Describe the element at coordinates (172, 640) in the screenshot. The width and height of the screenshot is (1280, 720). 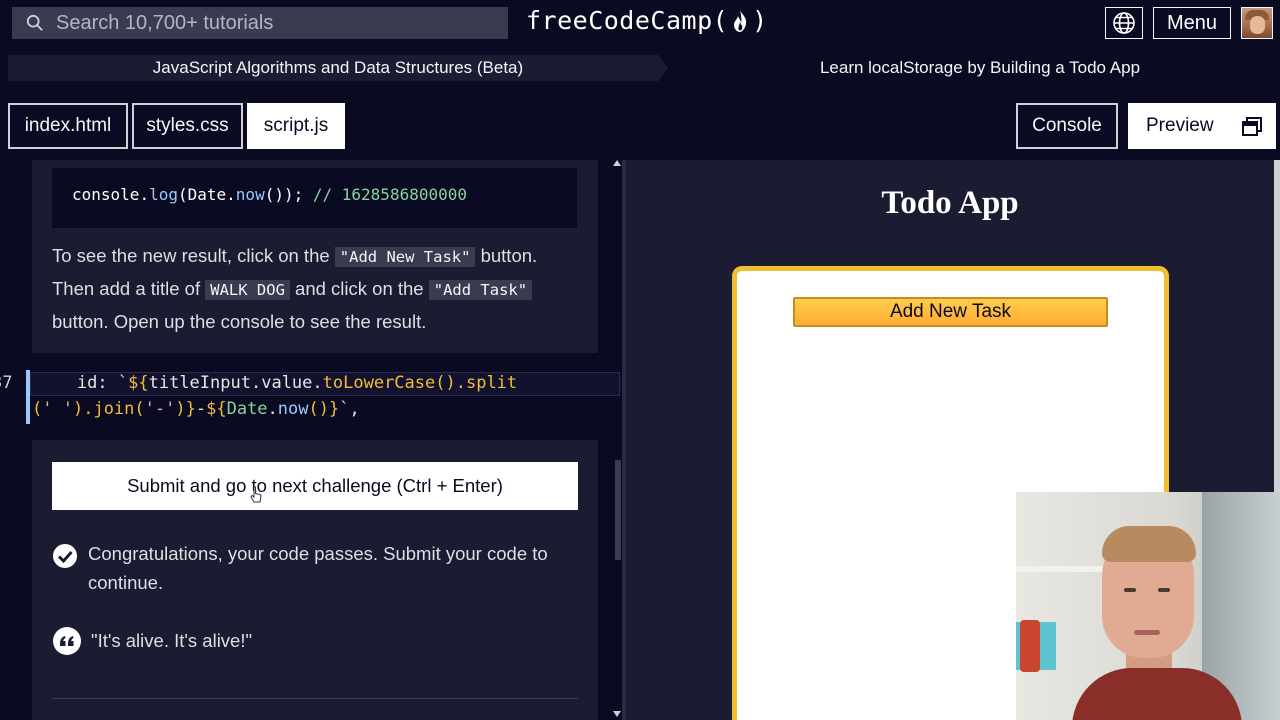
I see `quote-text: "It's alive. It's alive!"` at that location.